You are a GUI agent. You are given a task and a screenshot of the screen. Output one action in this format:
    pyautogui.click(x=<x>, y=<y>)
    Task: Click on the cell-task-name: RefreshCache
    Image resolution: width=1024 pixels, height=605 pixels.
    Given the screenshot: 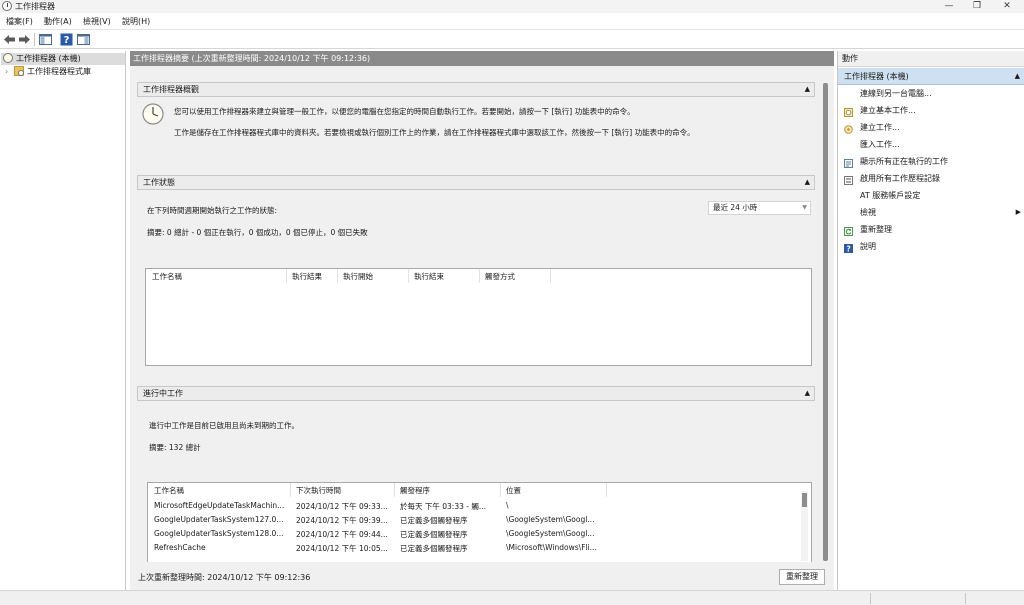 What is the action you would take?
    pyautogui.click(x=180, y=547)
    